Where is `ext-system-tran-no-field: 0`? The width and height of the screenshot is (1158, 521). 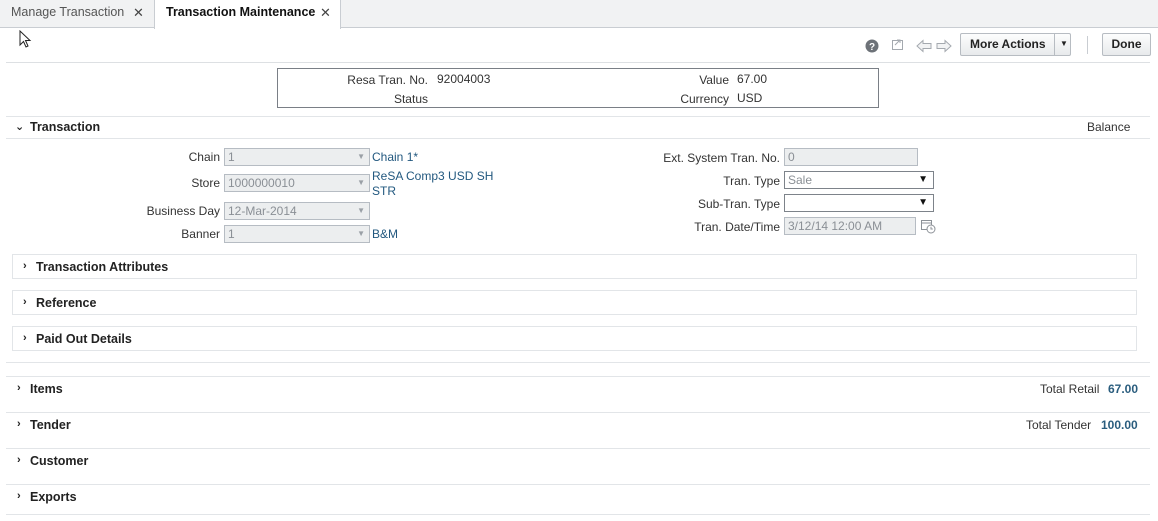 ext-system-tran-no-field: 0 is located at coordinates (851, 157).